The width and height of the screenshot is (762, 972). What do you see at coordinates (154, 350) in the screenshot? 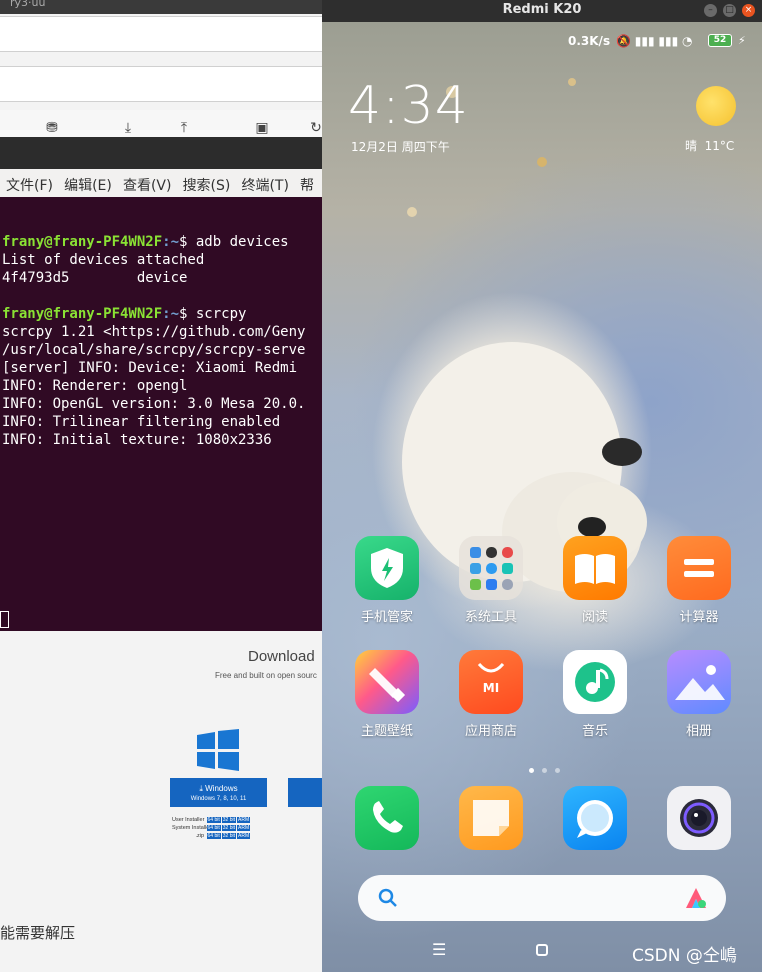
I see `terminal-line: /usr/local/share/scrcpy/scrcpy-serve` at bounding box center [154, 350].